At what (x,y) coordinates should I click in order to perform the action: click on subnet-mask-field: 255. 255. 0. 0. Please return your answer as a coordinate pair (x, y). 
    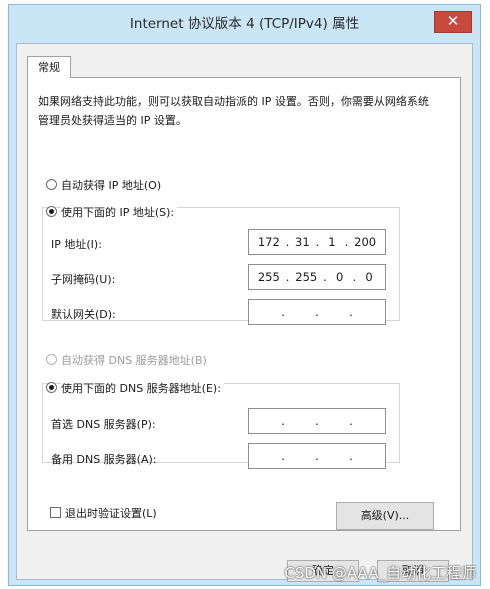
    Looking at the image, I should click on (317, 277).